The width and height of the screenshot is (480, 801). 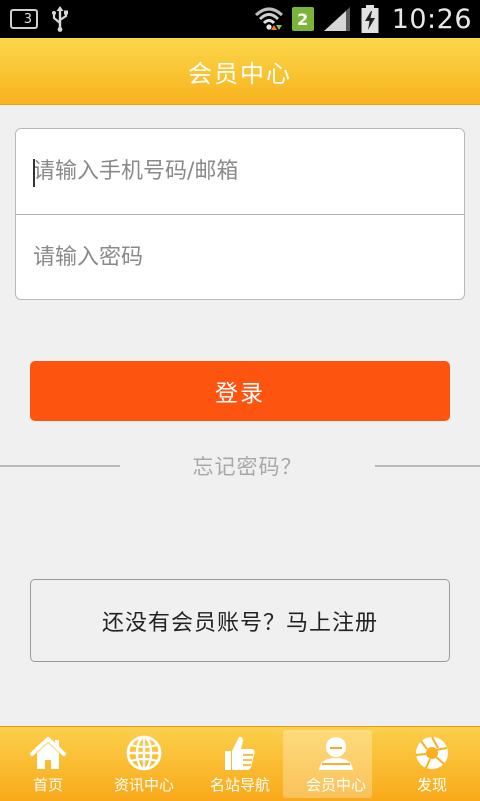 I want to click on divider-right, so click(x=427, y=466).